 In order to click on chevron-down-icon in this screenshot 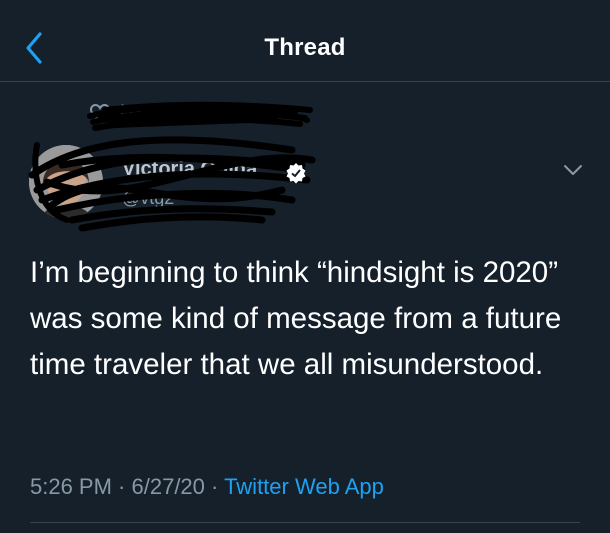, I will do `click(573, 170)`.